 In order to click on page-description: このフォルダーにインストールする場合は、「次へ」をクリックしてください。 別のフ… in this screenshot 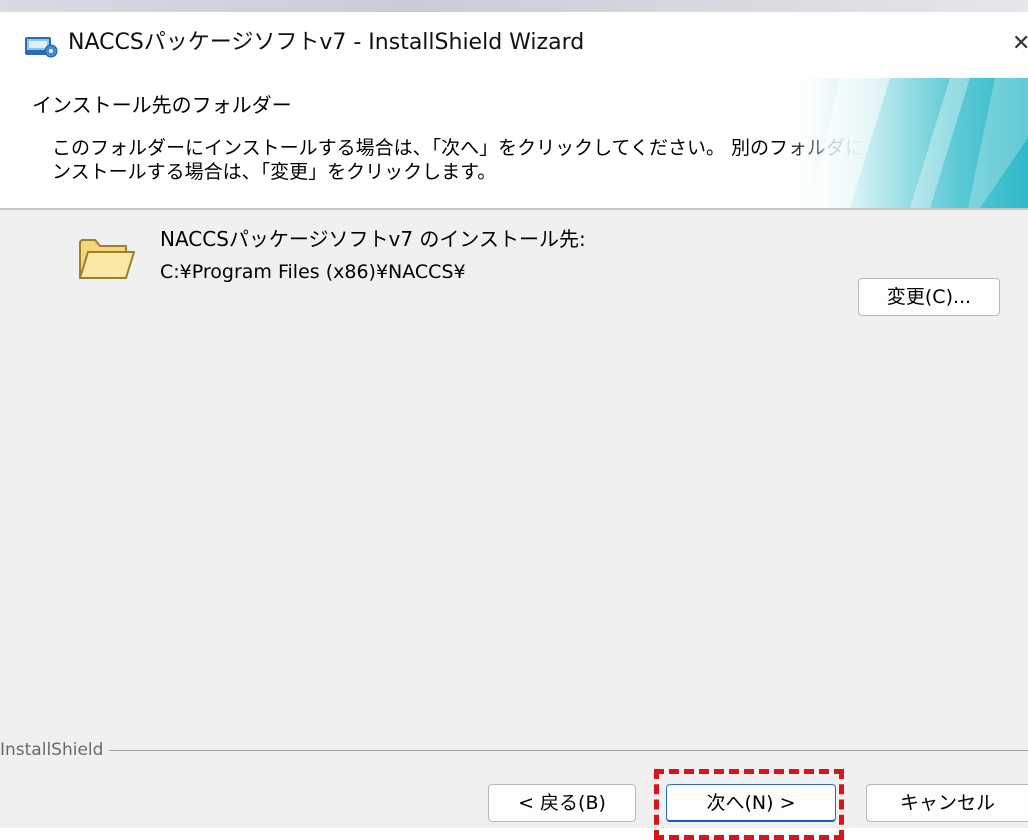, I will do `click(468, 160)`.